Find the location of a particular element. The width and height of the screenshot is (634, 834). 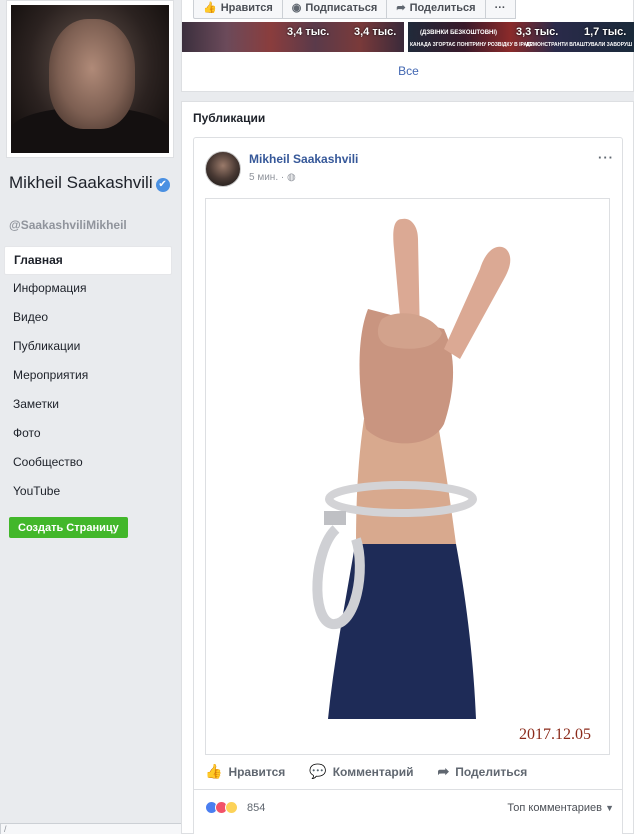

post-time-text: 5 мин. is located at coordinates (264, 177).